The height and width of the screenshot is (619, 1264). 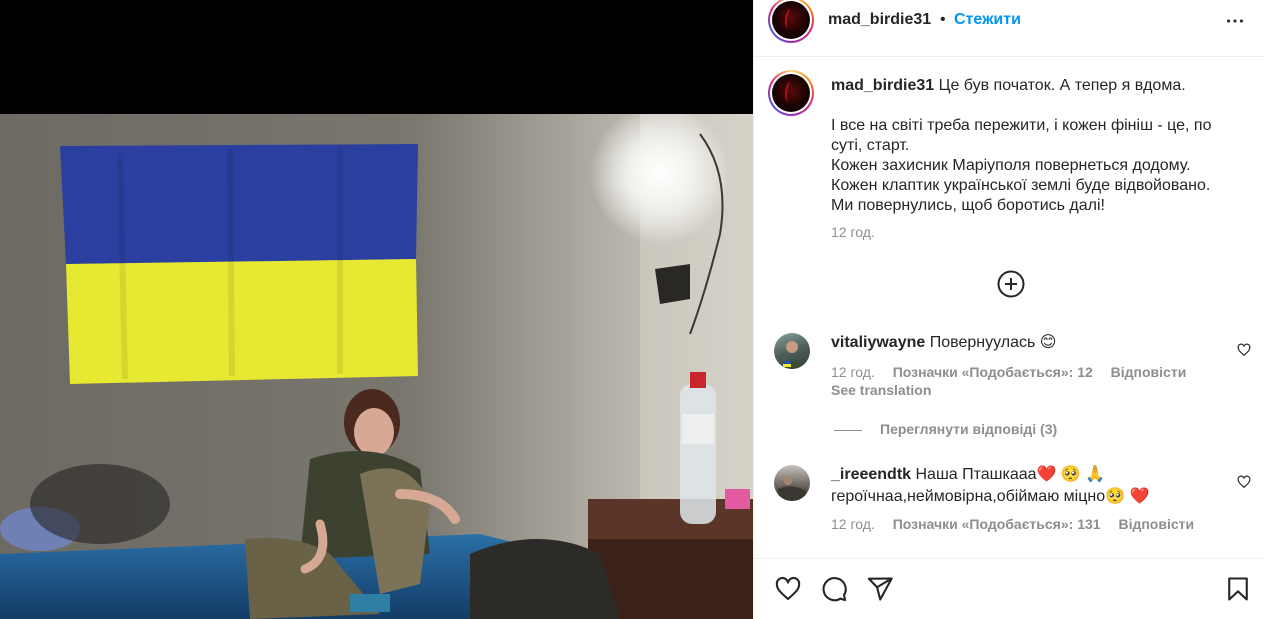 What do you see at coordinates (879, 20) in the screenshot?
I see `author-username: mad_birdie31` at bounding box center [879, 20].